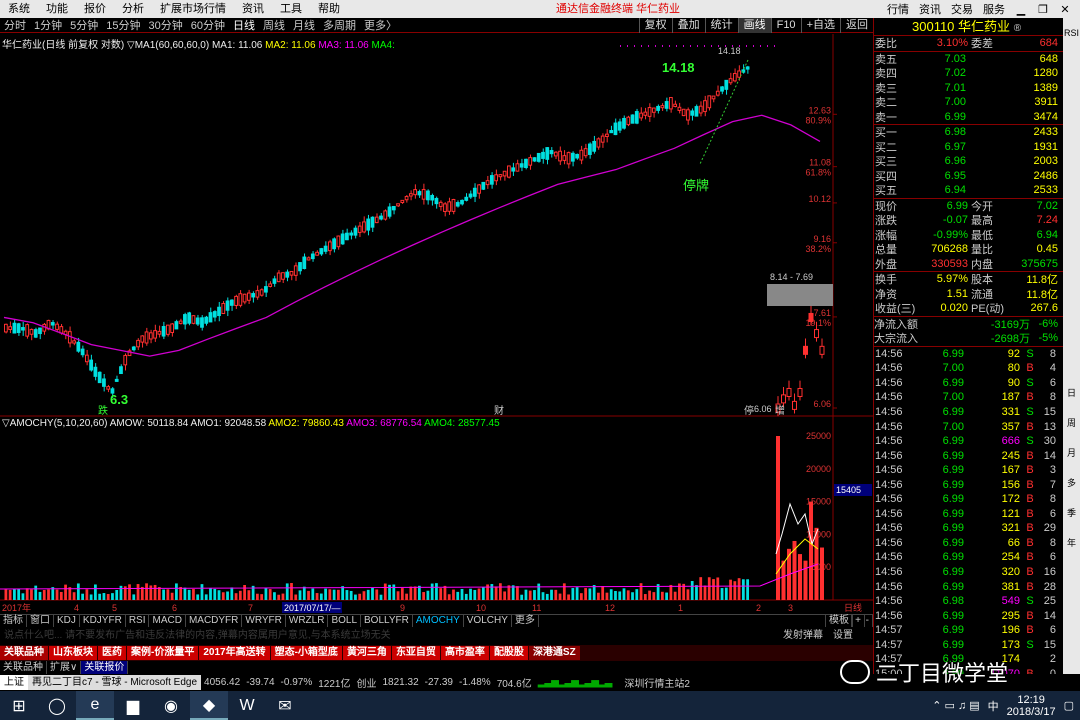  Describe the element at coordinates (171, 705) in the screenshot. I see `app-icon: ◉` at that location.